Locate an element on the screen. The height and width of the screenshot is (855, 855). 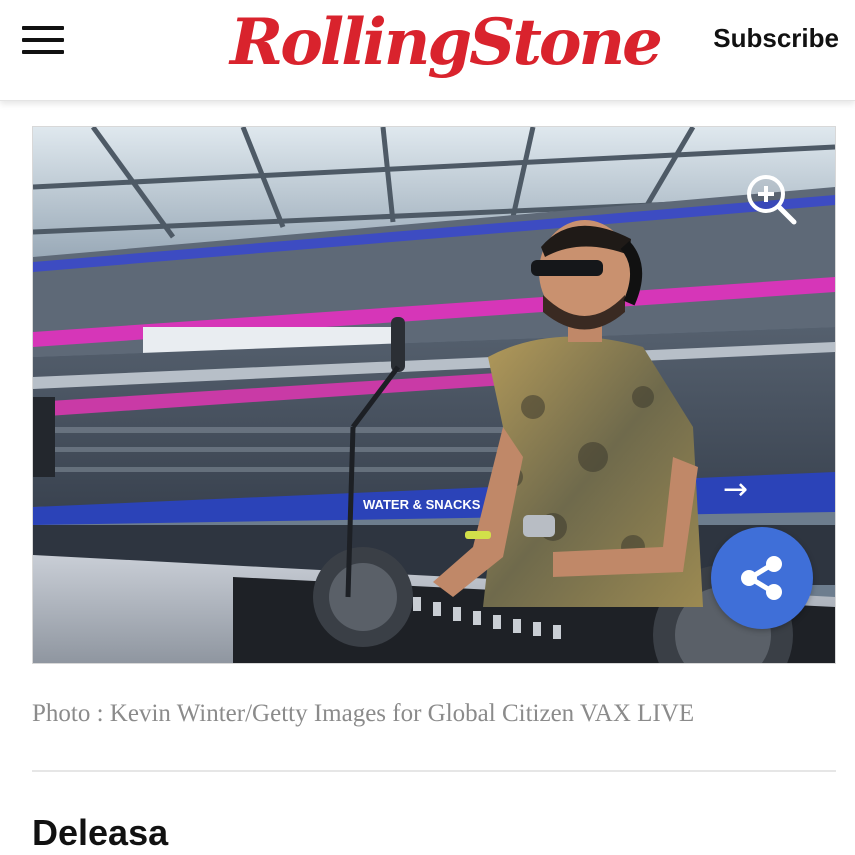
share-icon is located at coordinates (761, 578).